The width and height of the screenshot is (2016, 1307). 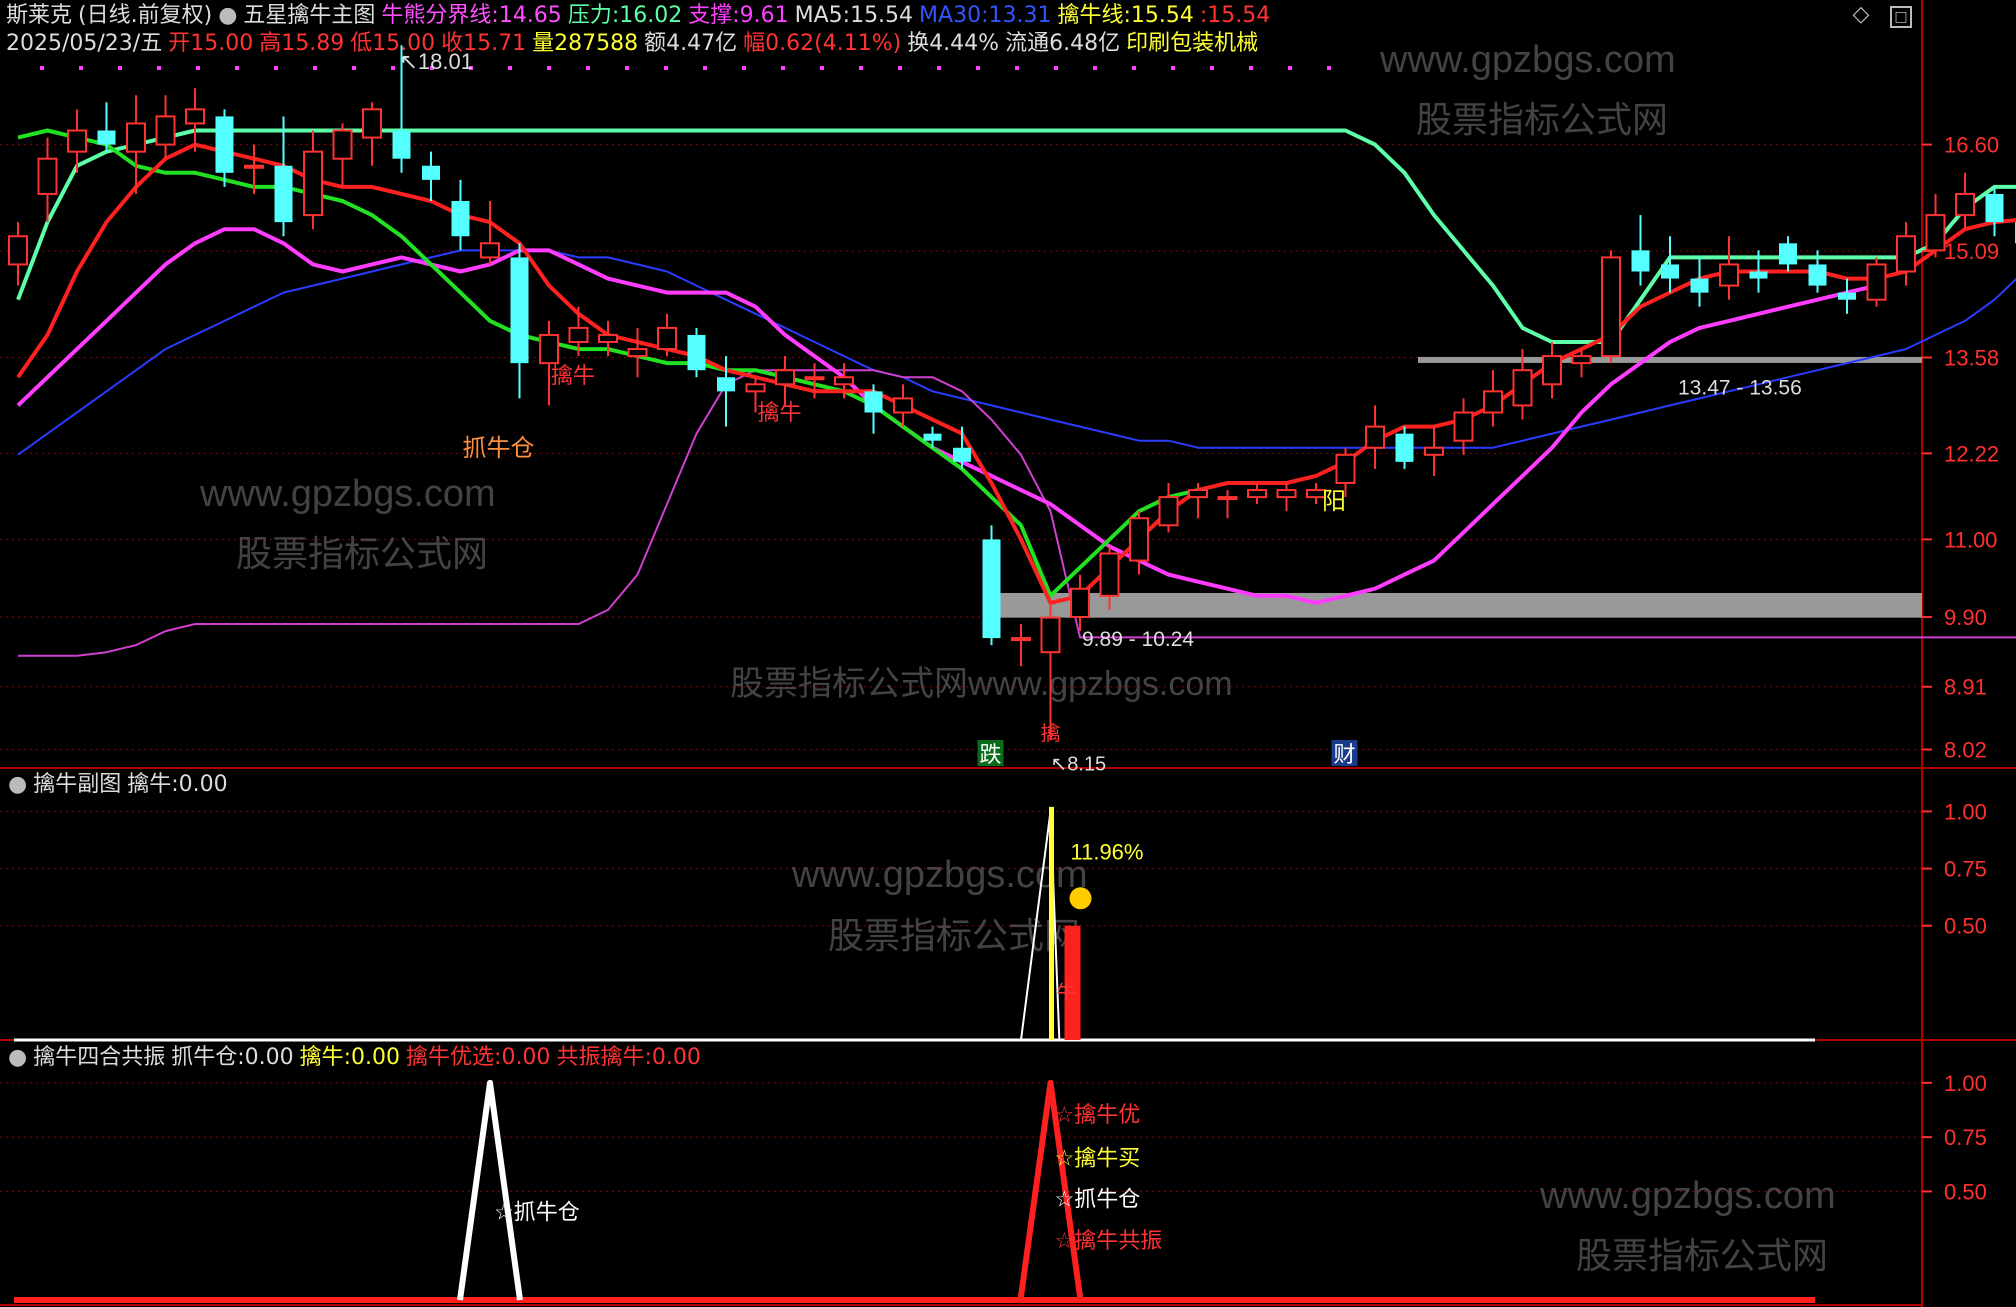 What do you see at coordinates (1970, 539) in the screenshot?
I see `y-tick-label: 11.00` at bounding box center [1970, 539].